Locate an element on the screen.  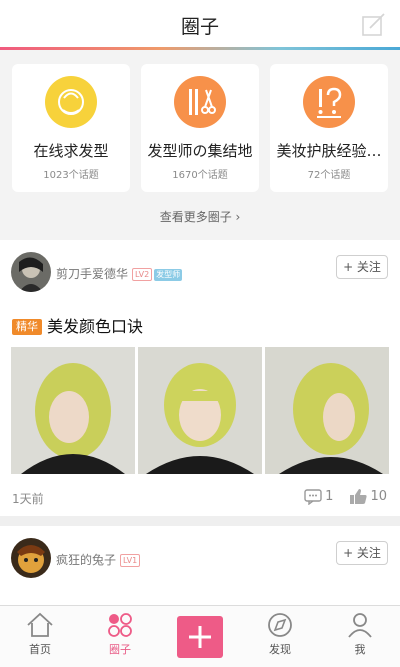
more-circles-link: 查看更多圈子 › is located at coordinates (200, 216).